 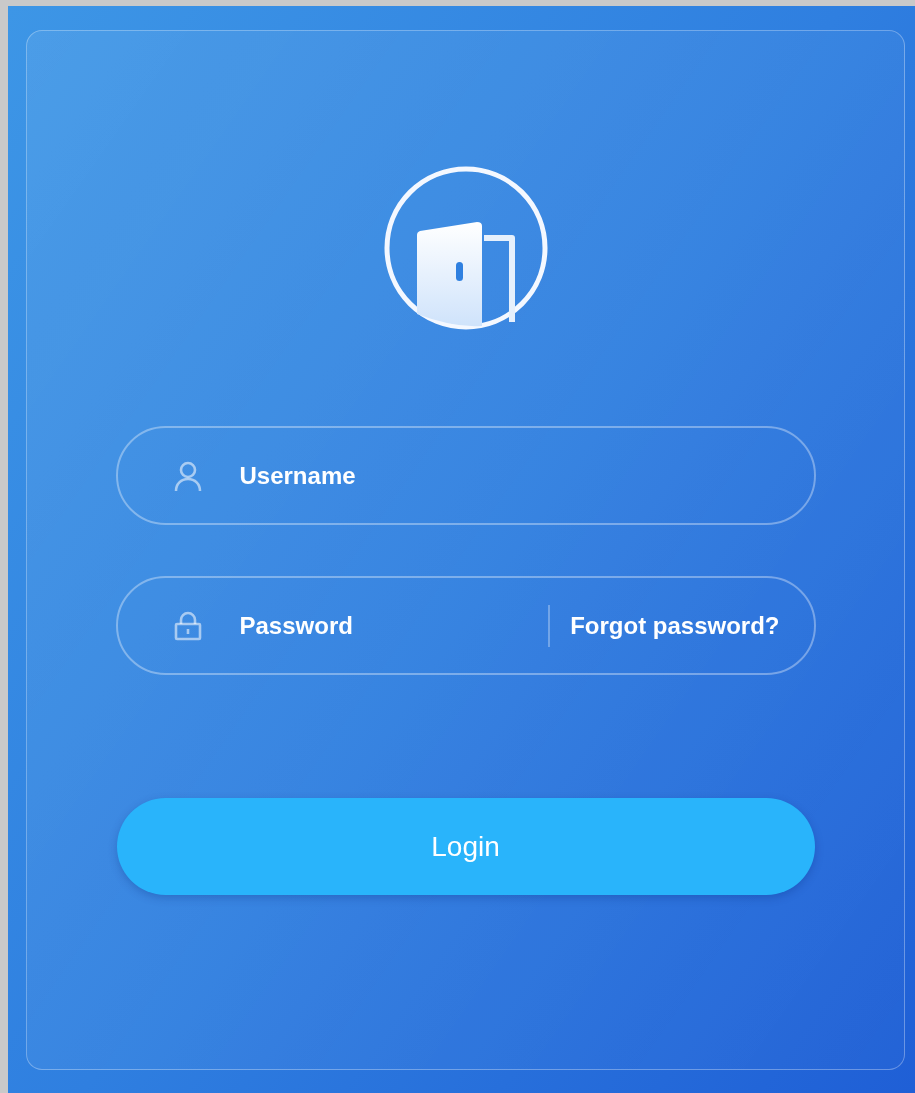 I want to click on login-button: Login, so click(x=465, y=846).